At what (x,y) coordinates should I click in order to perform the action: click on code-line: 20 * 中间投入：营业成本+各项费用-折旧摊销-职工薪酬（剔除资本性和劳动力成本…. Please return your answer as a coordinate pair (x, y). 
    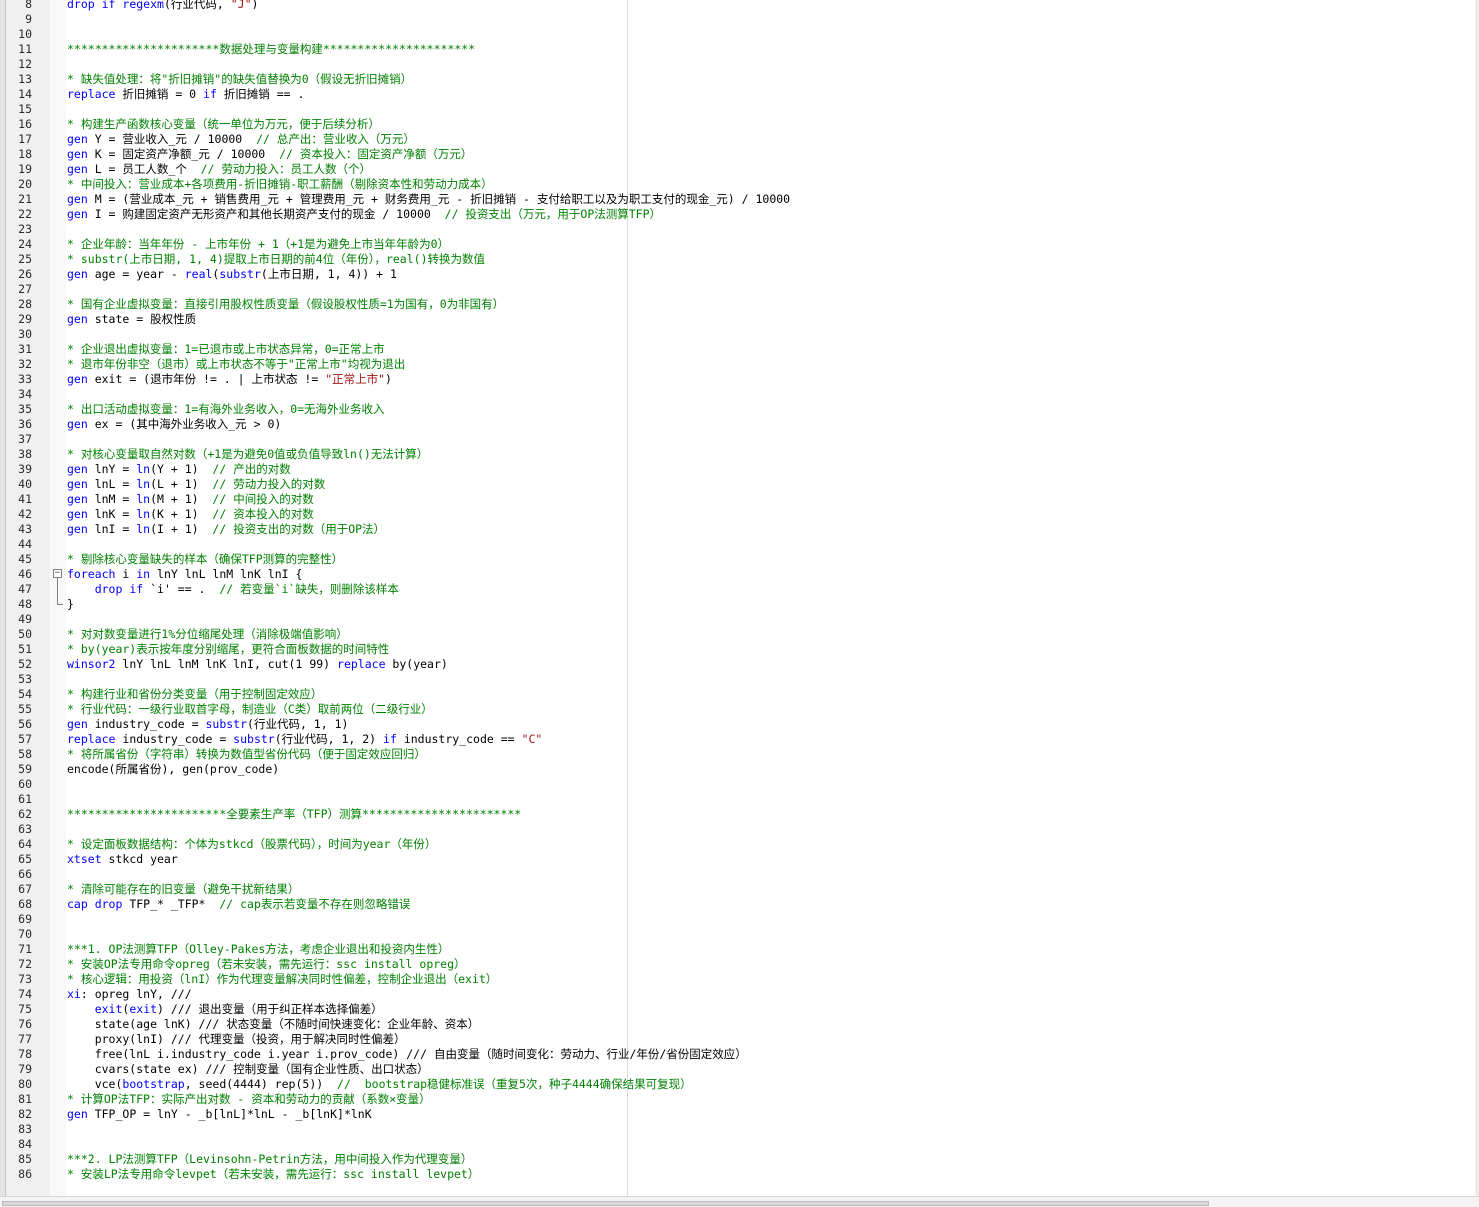
    Looking at the image, I should click on (737, 184).